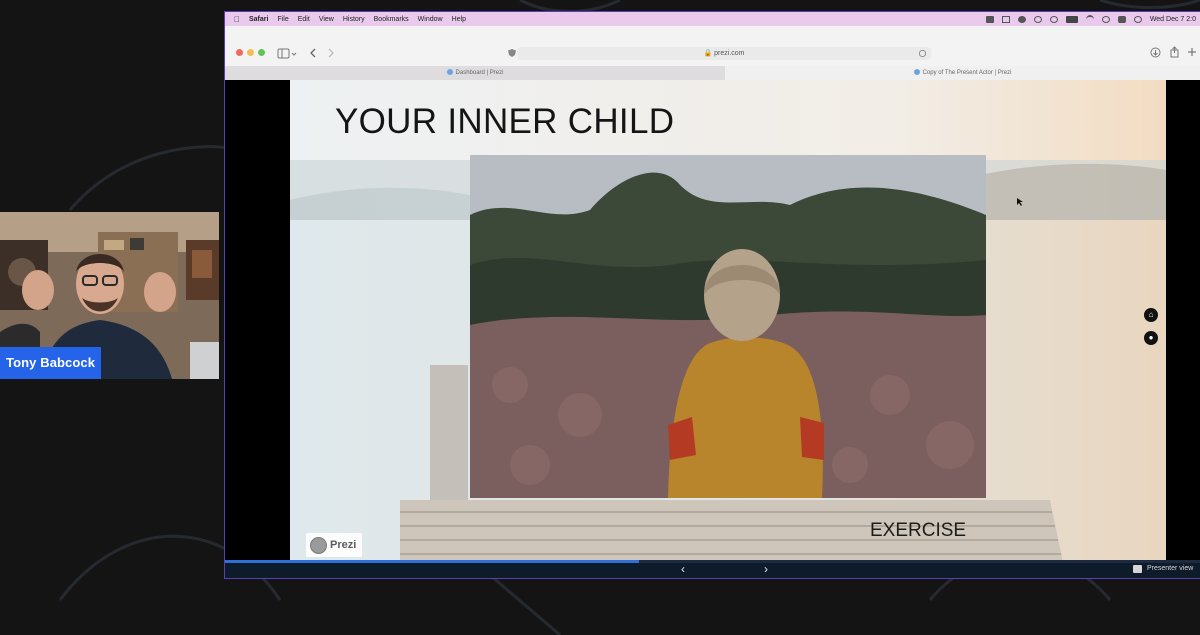 The height and width of the screenshot is (635, 1200). I want to click on search-icon, so click(1105, 19).